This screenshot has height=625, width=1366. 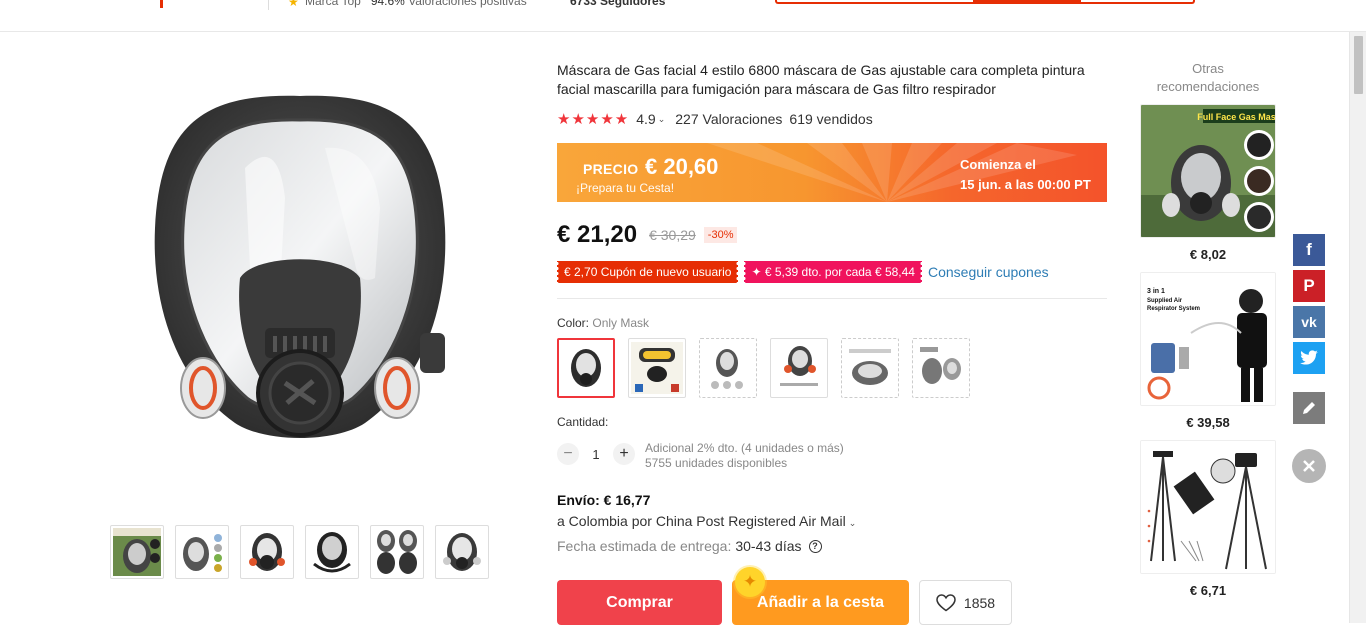 What do you see at coordinates (618, 4) in the screenshot?
I see `store-followers: 6733 Seguidores` at bounding box center [618, 4].